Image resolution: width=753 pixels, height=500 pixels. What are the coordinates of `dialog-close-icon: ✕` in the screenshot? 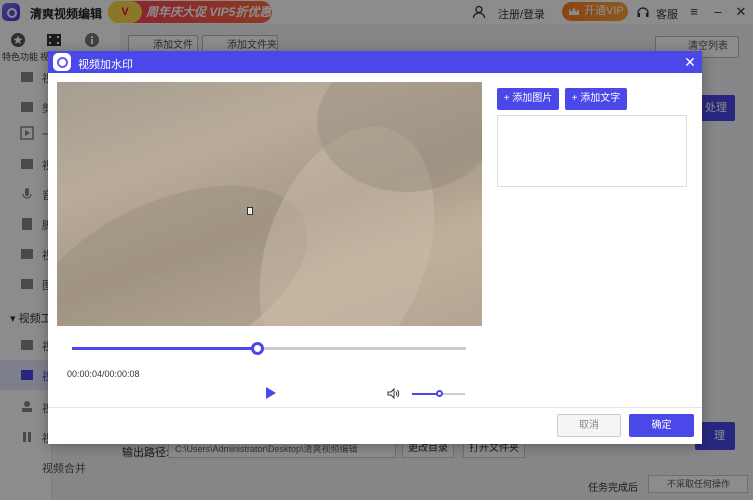 It's located at (690, 62).